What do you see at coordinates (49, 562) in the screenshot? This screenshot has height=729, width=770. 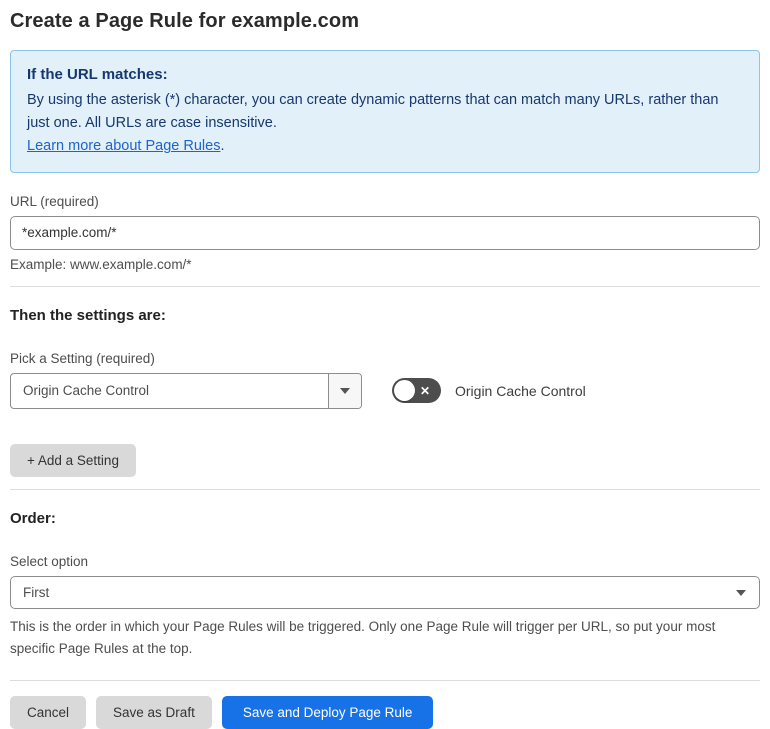 I see `select-option-label: Select option` at bounding box center [49, 562].